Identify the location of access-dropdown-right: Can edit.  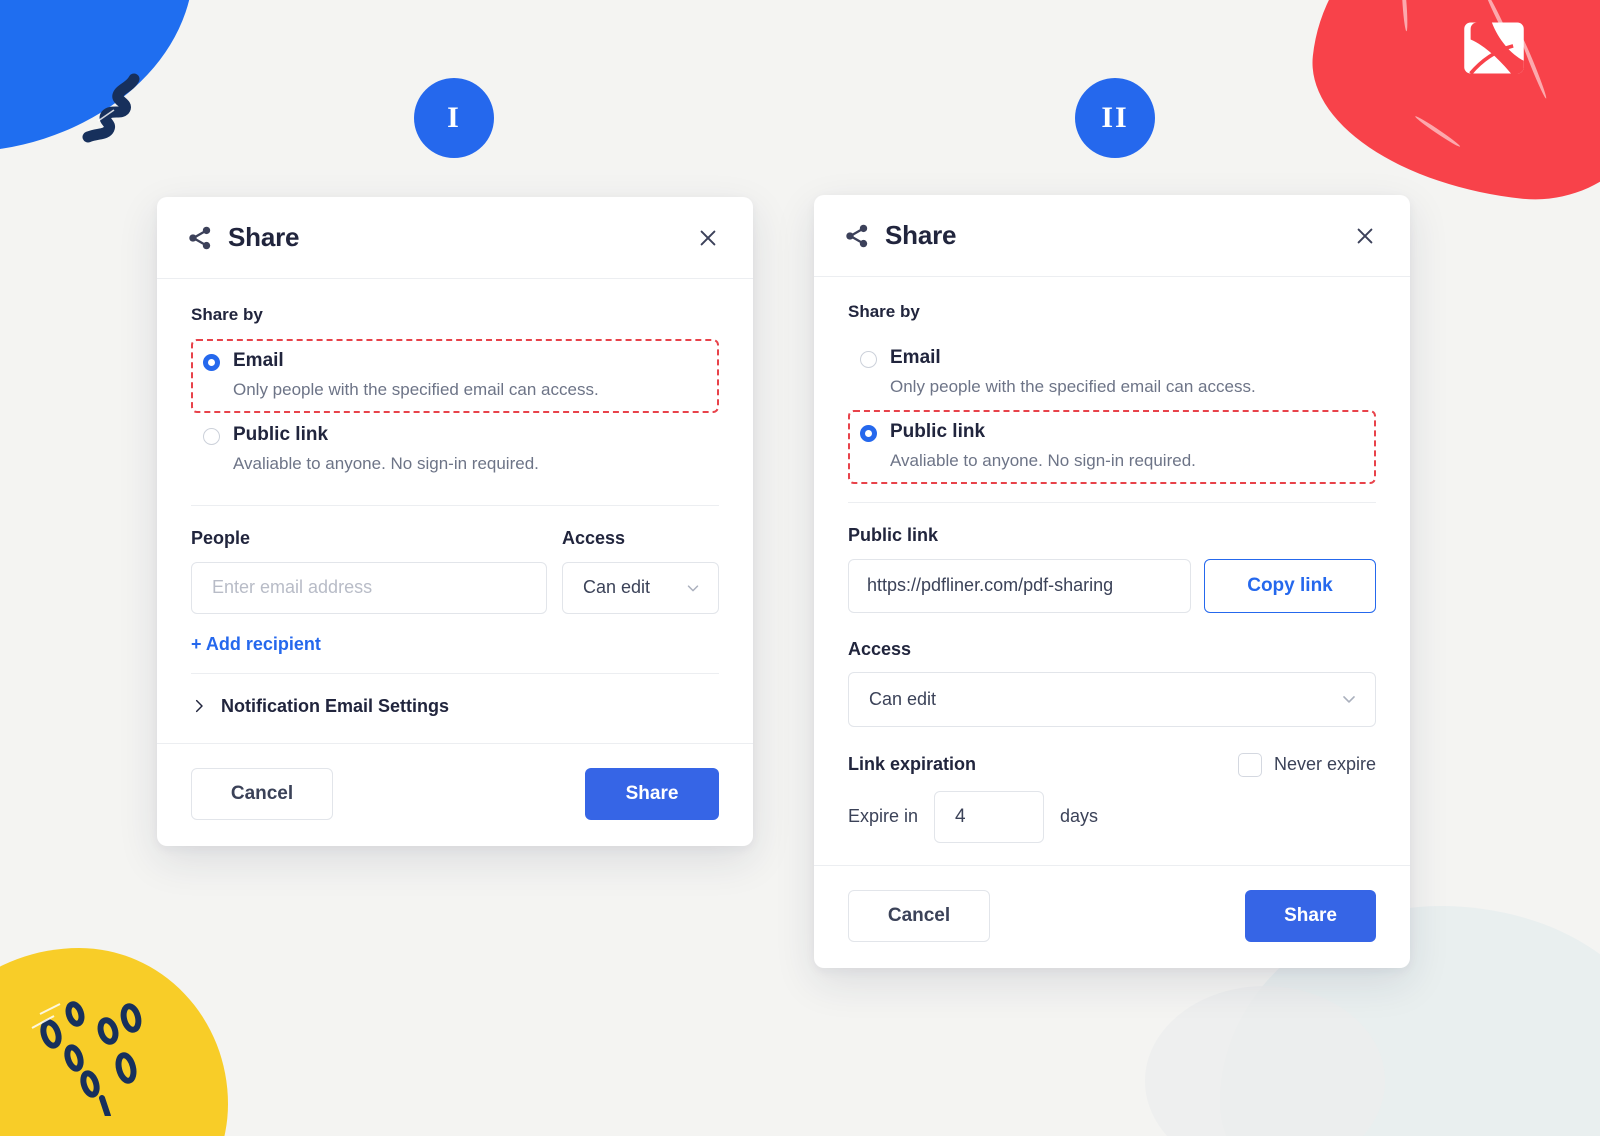
(1112, 699).